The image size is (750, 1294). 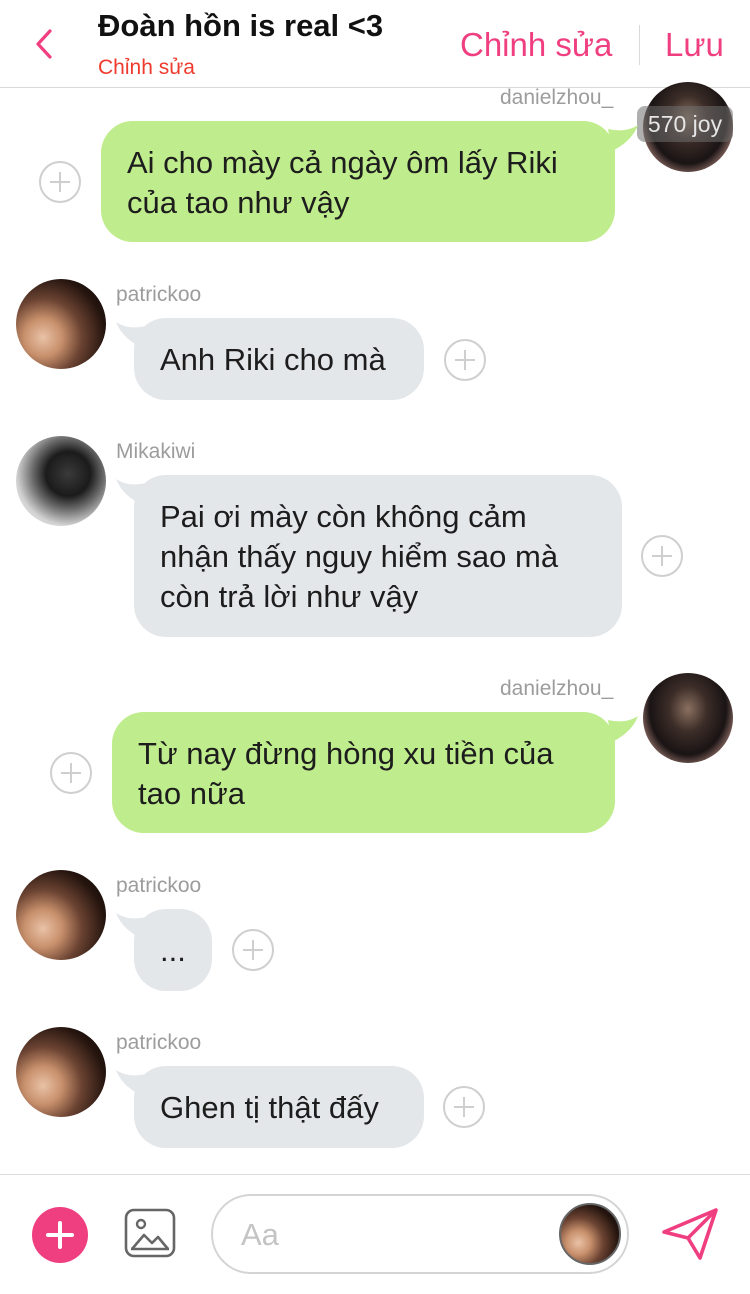 I want to click on message-line: của tao như vậy, so click(x=238, y=202).